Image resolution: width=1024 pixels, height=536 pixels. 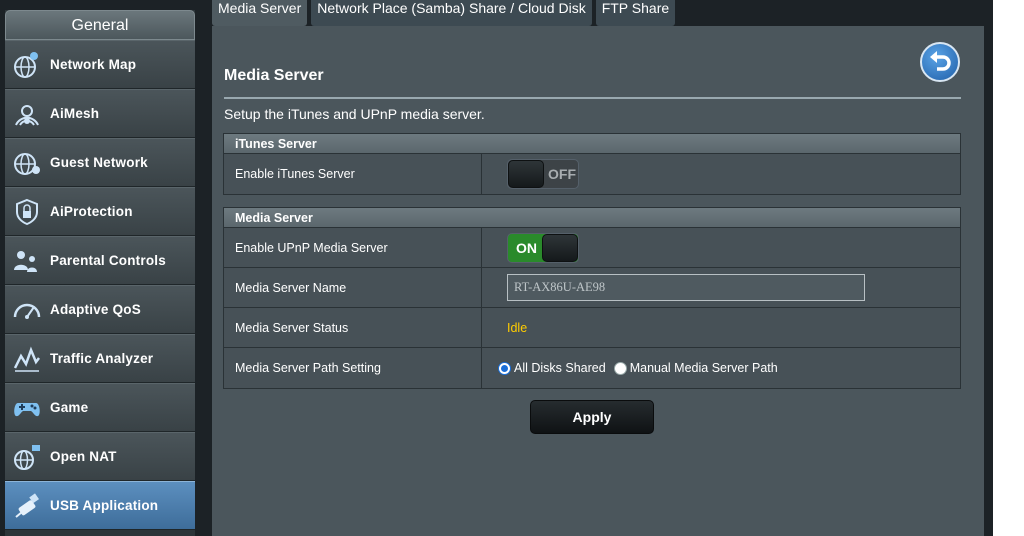 What do you see at coordinates (635, 13) in the screenshot?
I see `tab-ftp-share: FTP Share` at bounding box center [635, 13].